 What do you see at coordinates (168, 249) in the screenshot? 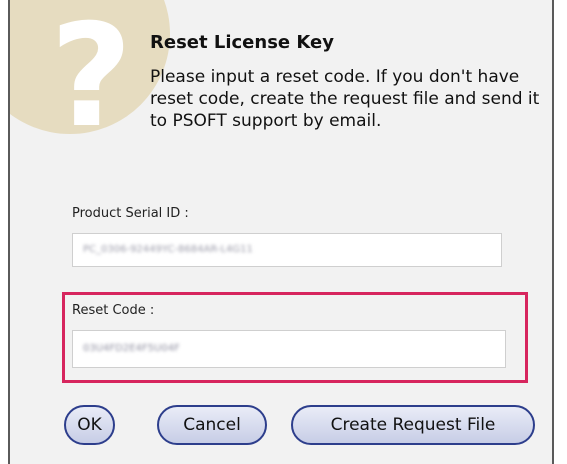
I see `product-serial-value: PC_0306-92449YC-8684AR-L4G11` at bounding box center [168, 249].